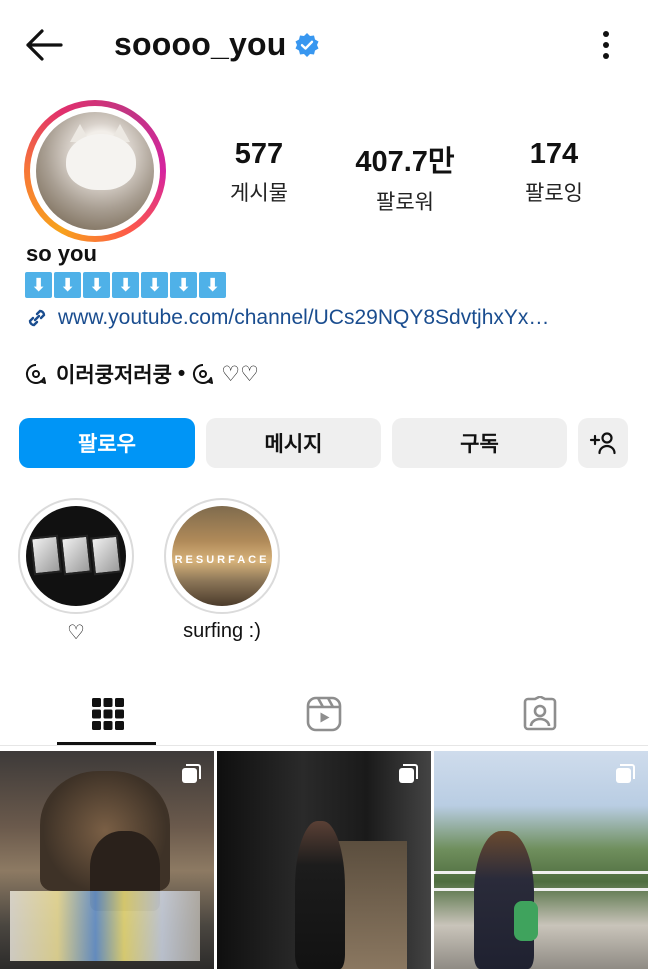  I want to click on stat-label: 팔로워, so click(405, 202).